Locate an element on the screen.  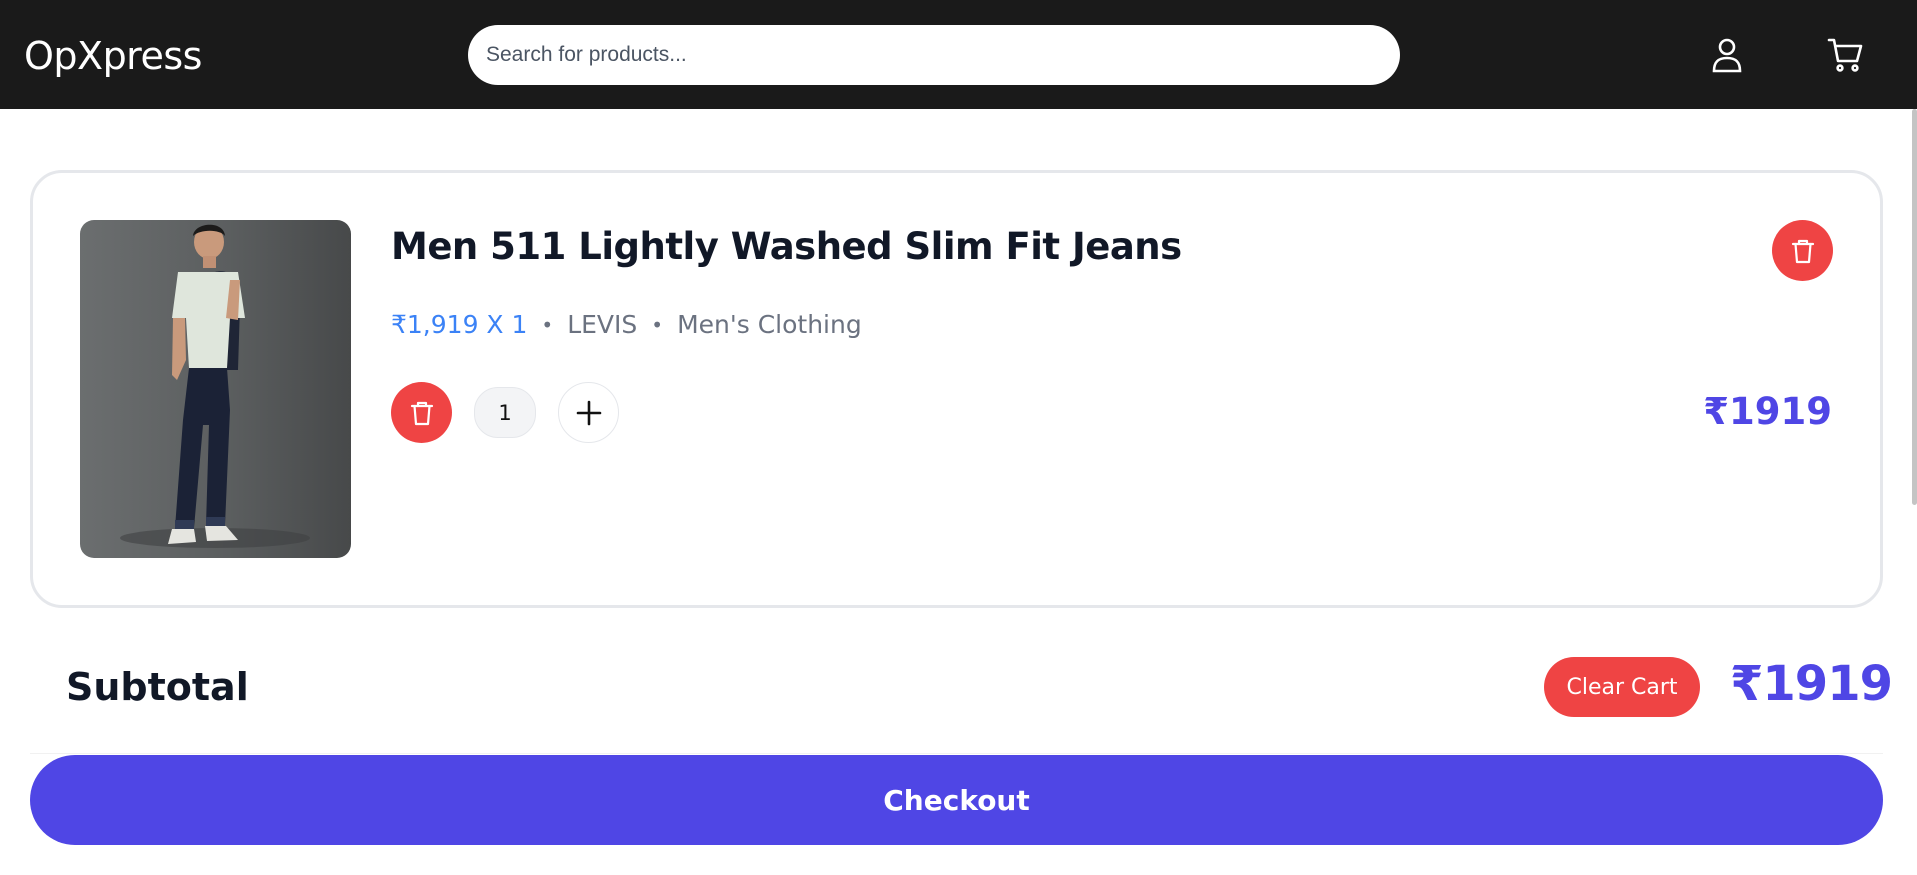
cart-button is located at coordinates (1846, 55).